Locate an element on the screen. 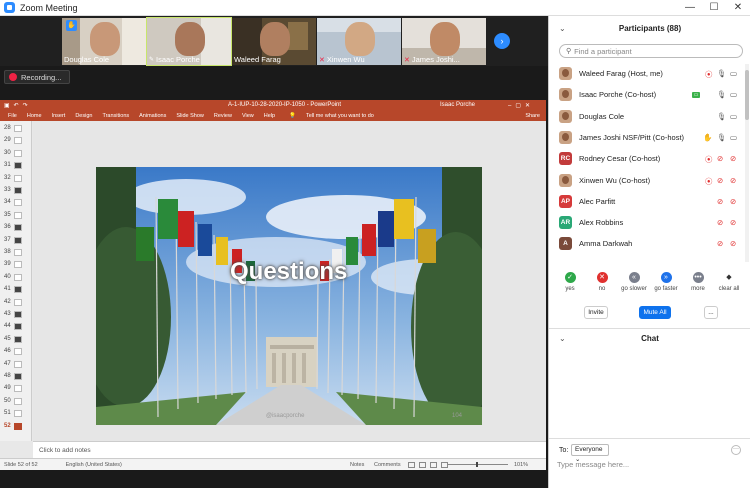 This screenshot has height=488, width=750. search-input is located at coordinates (654, 51).